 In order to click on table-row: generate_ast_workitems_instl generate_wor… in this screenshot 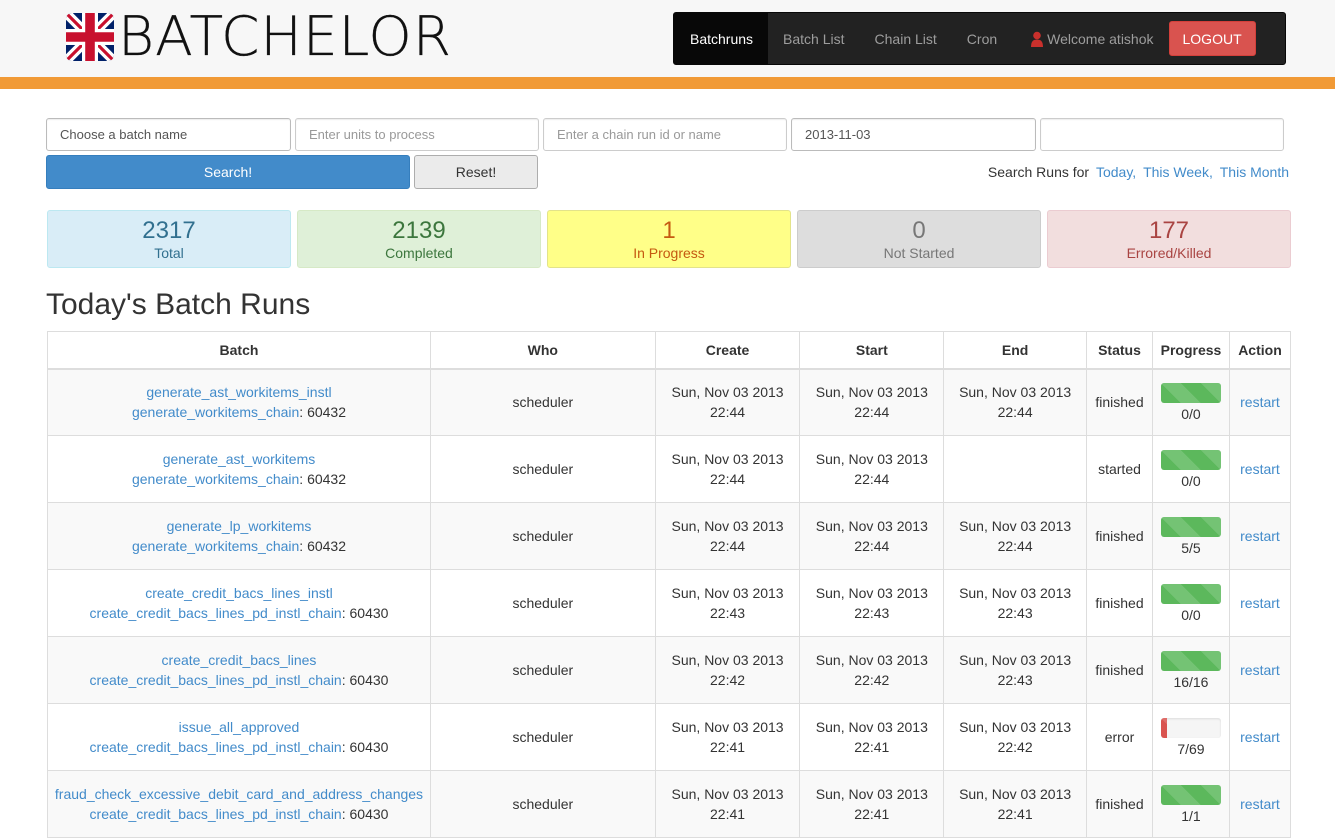, I will do `click(669, 402)`.